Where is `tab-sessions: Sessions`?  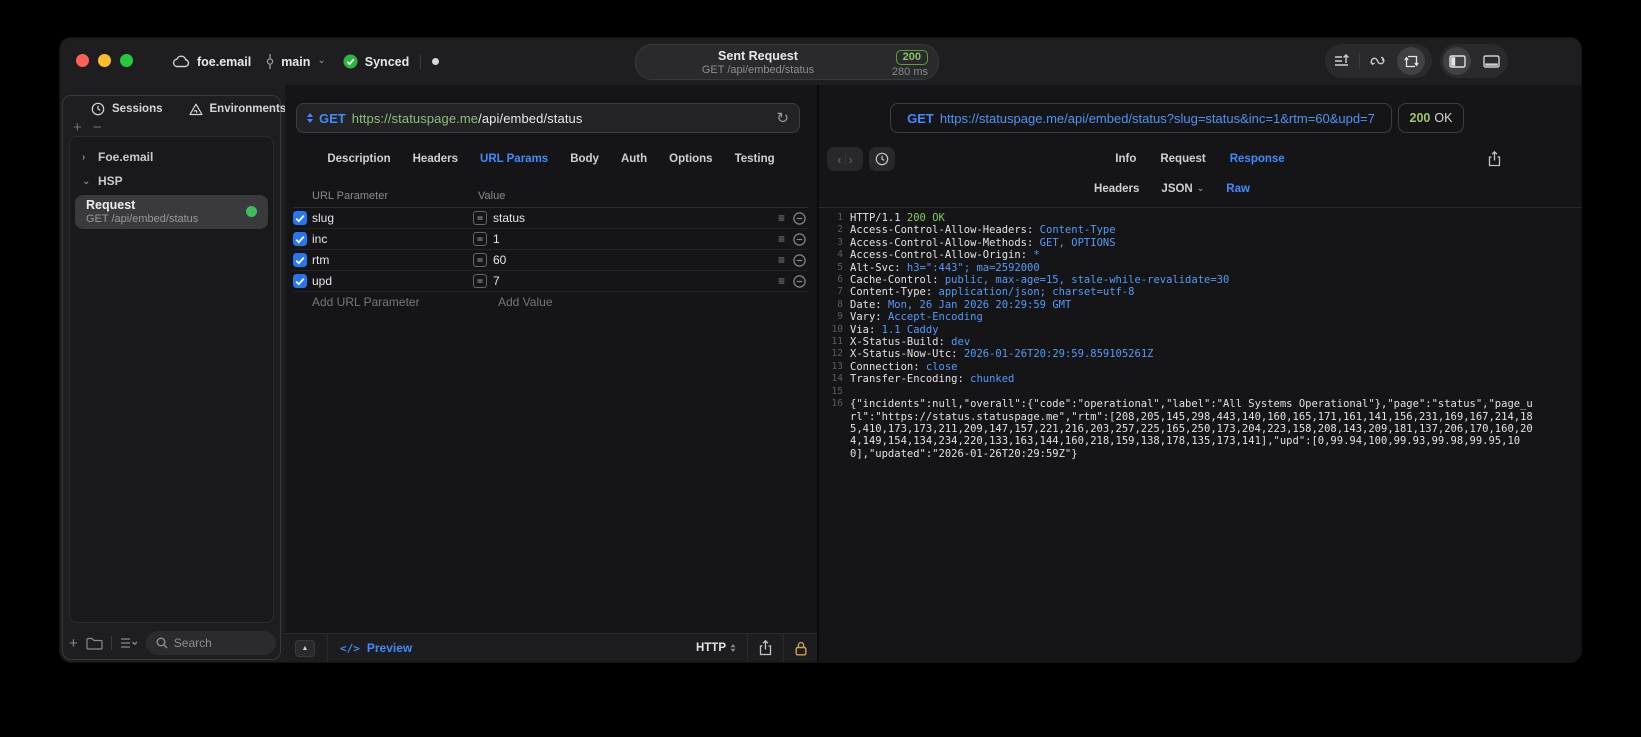
tab-sessions: Sessions is located at coordinates (127, 109).